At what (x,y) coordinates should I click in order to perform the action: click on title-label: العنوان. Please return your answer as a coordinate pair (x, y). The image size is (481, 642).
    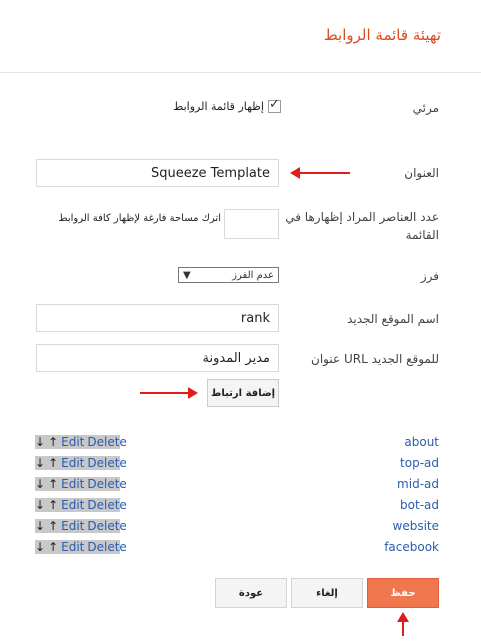
    Looking at the image, I should click on (421, 173).